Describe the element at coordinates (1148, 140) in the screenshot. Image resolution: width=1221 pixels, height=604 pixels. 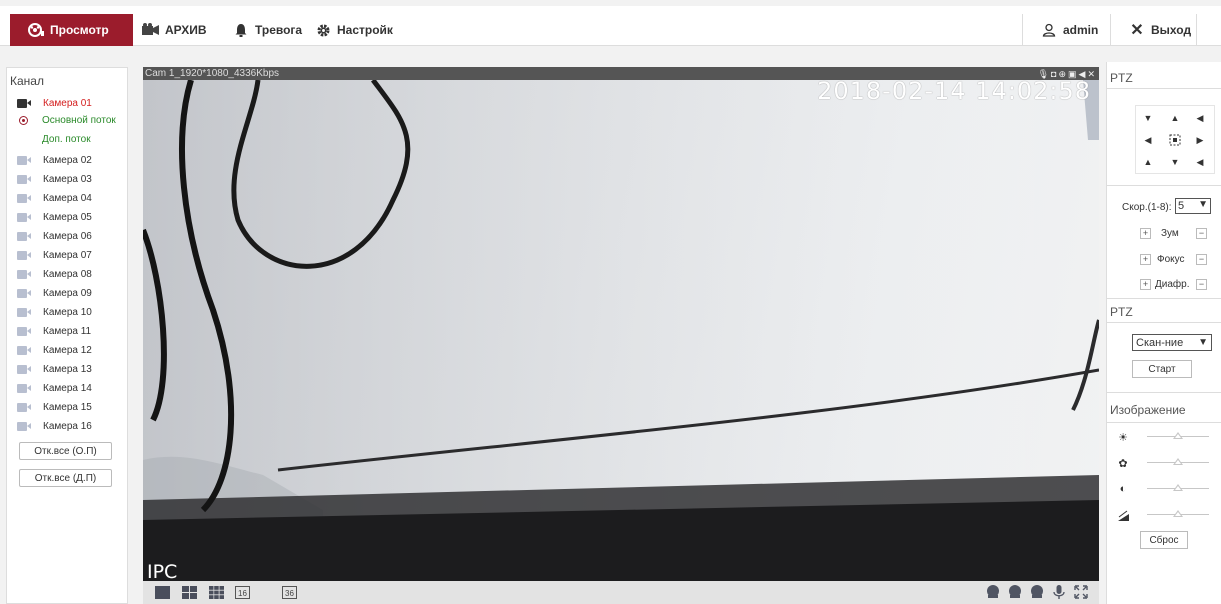
I see `ptz-left-button: ◀` at that location.